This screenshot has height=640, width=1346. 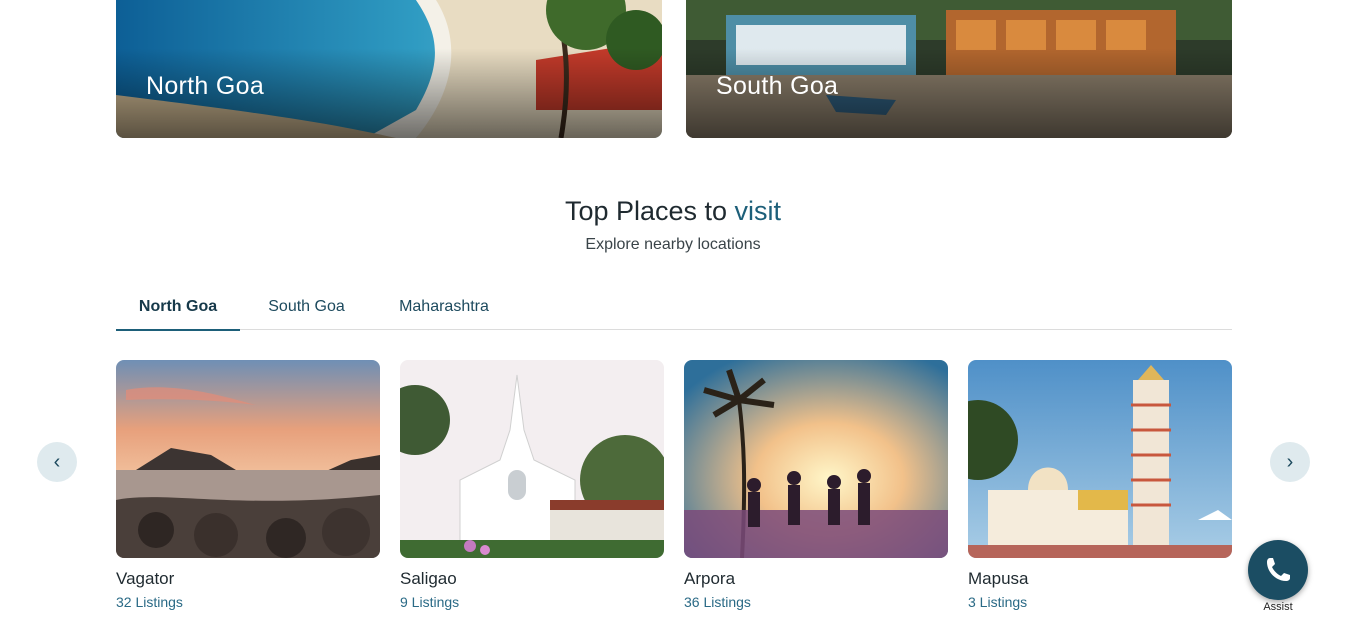 I want to click on place-card-vagator: Vagator 32 Listings, so click(x=248, y=485).